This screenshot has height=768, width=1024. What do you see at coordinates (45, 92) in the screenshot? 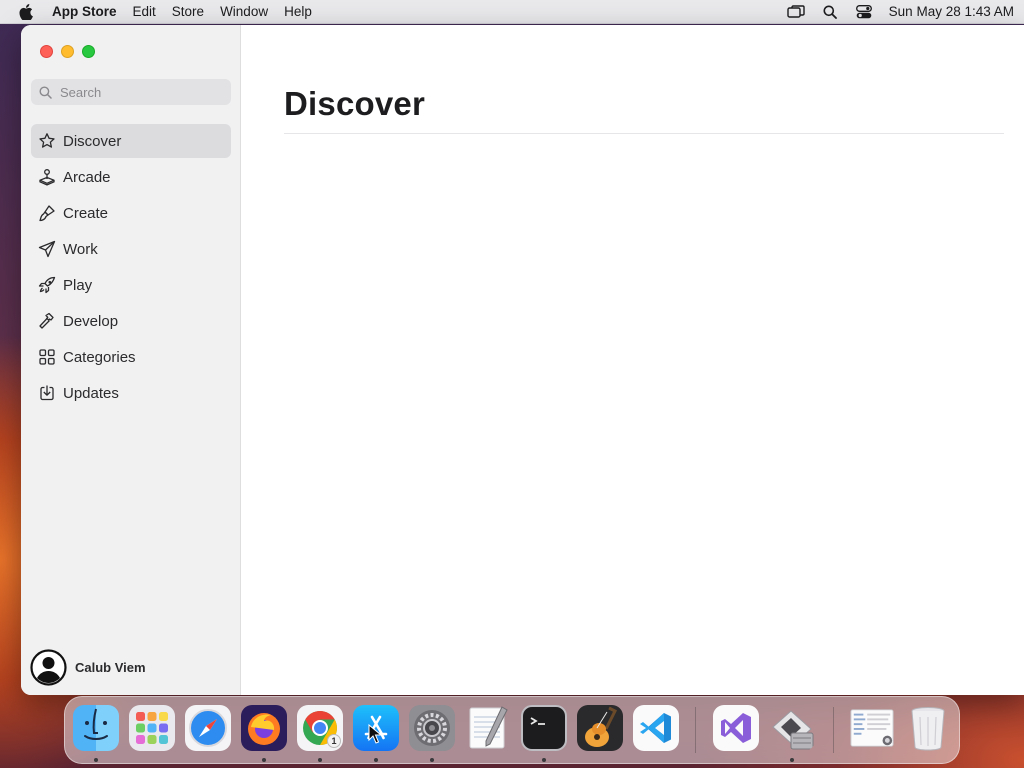
I see `search-icon` at bounding box center [45, 92].